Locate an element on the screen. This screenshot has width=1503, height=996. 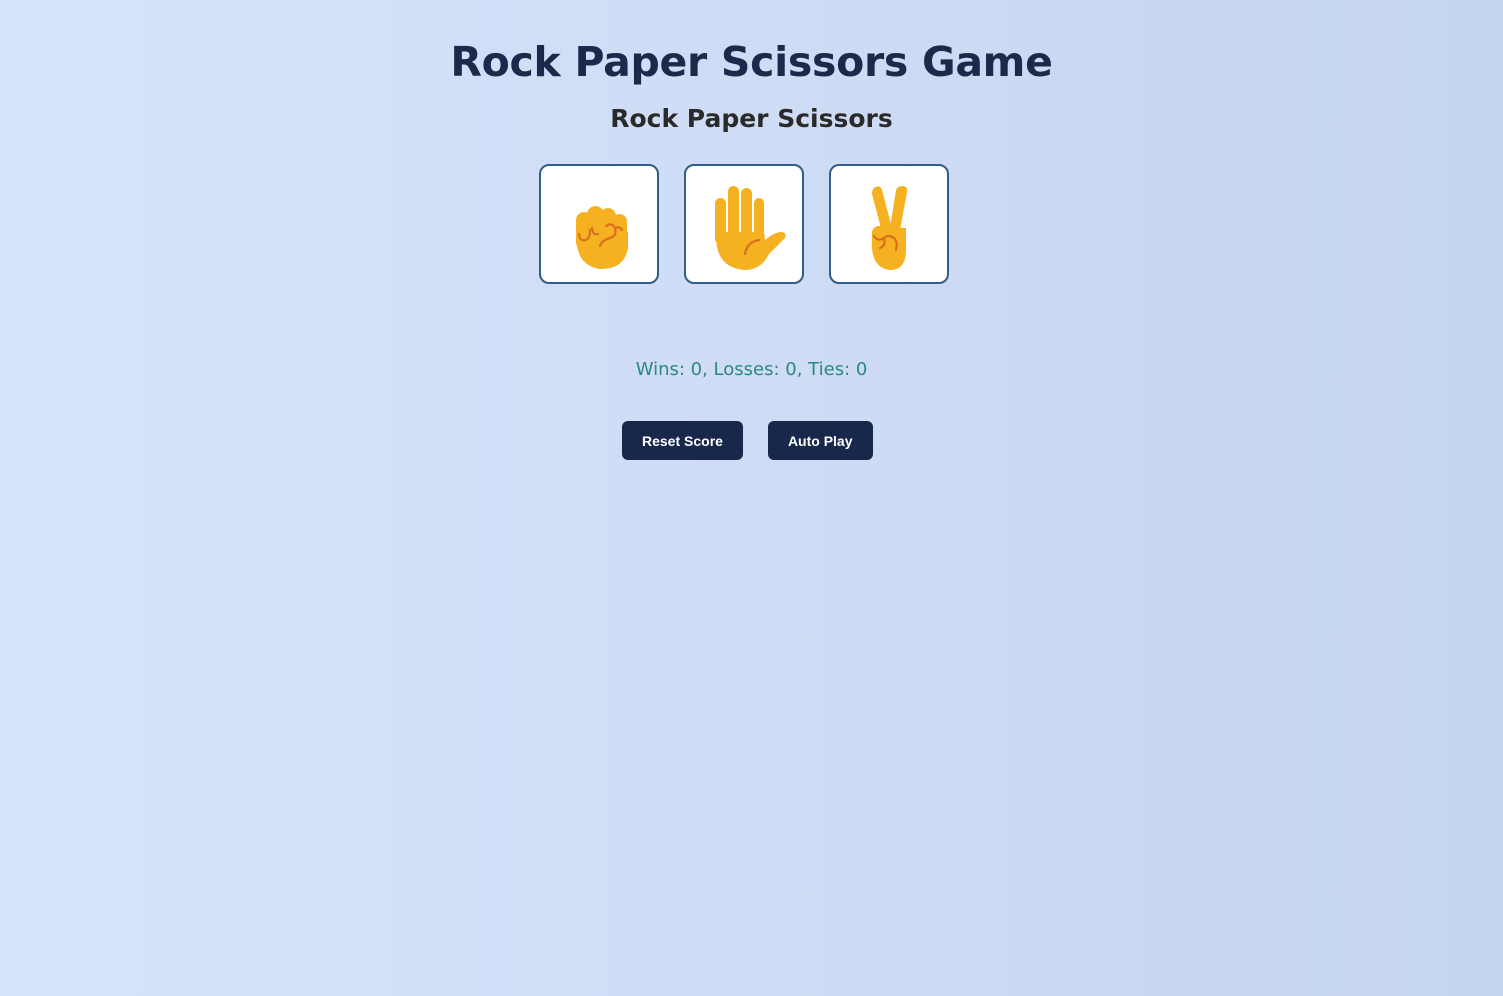
score-display: Wins: 0, Losses: 0, Ties: 0 is located at coordinates (751, 369).